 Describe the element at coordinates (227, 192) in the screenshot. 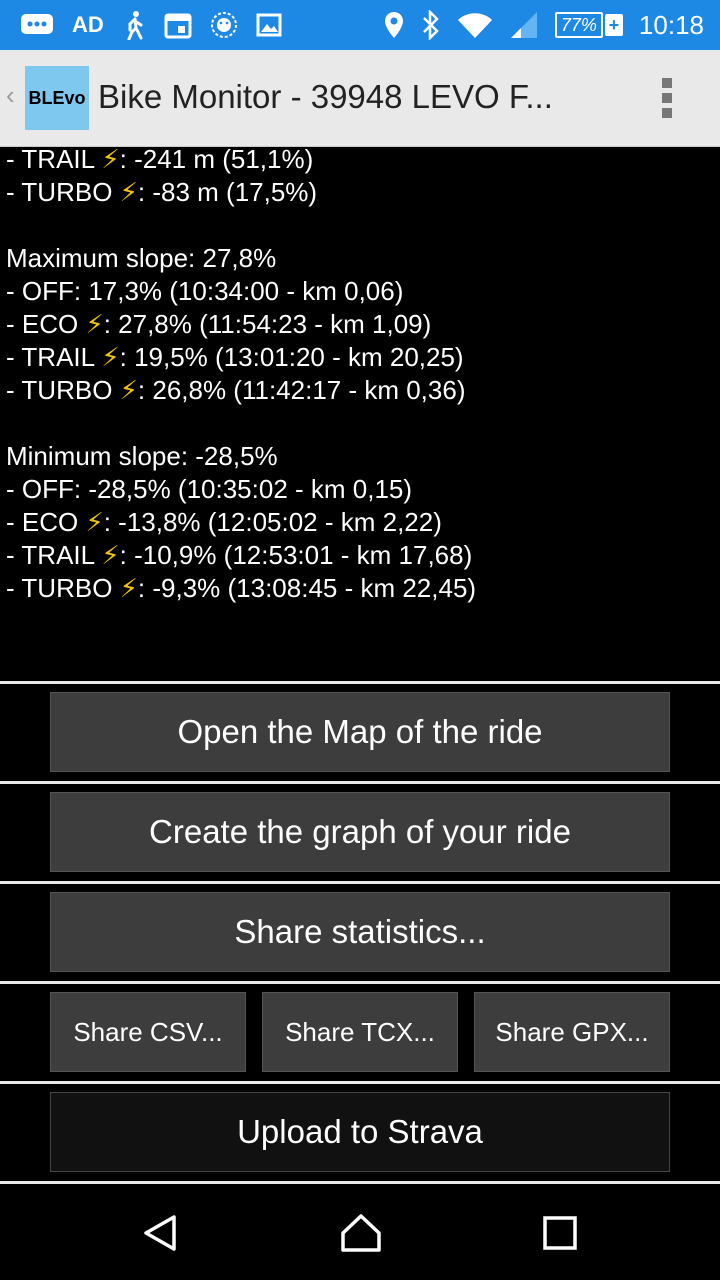

I see `stat-text: : -83 m (17,5%)` at that location.